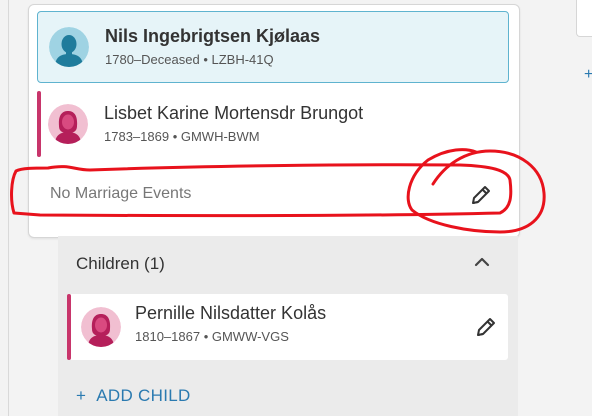 Image resolution: width=592 pixels, height=416 pixels. I want to click on tree-connector-line, so click(8, 208).